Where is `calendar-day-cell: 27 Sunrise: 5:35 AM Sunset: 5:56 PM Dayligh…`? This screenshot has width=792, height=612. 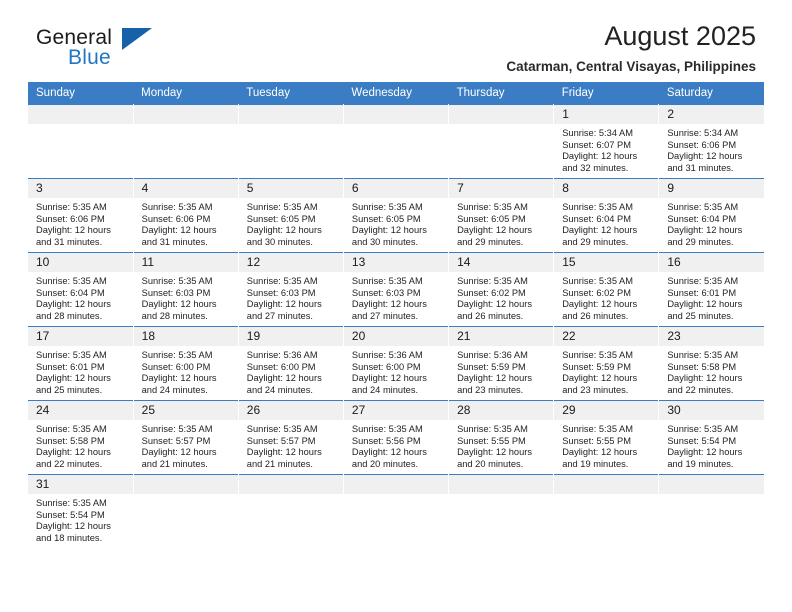
calendar-day-cell: 27 Sunrise: 5:35 AM Sunset: 5:56 PM Dayligh… is located at coordinates (396, 437).